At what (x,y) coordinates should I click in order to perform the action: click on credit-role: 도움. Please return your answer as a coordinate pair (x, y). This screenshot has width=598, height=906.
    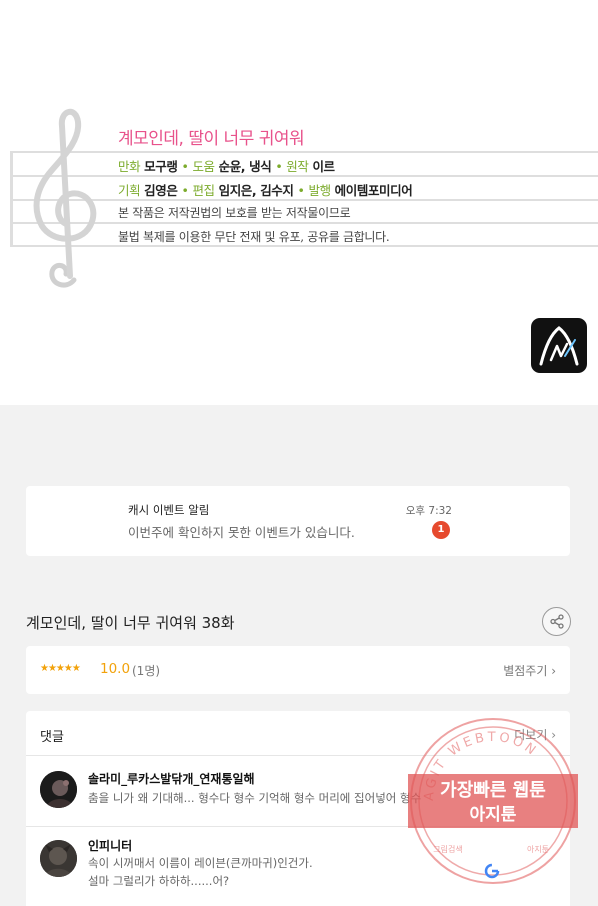
    Looking at the image, I should click on (203, 166).